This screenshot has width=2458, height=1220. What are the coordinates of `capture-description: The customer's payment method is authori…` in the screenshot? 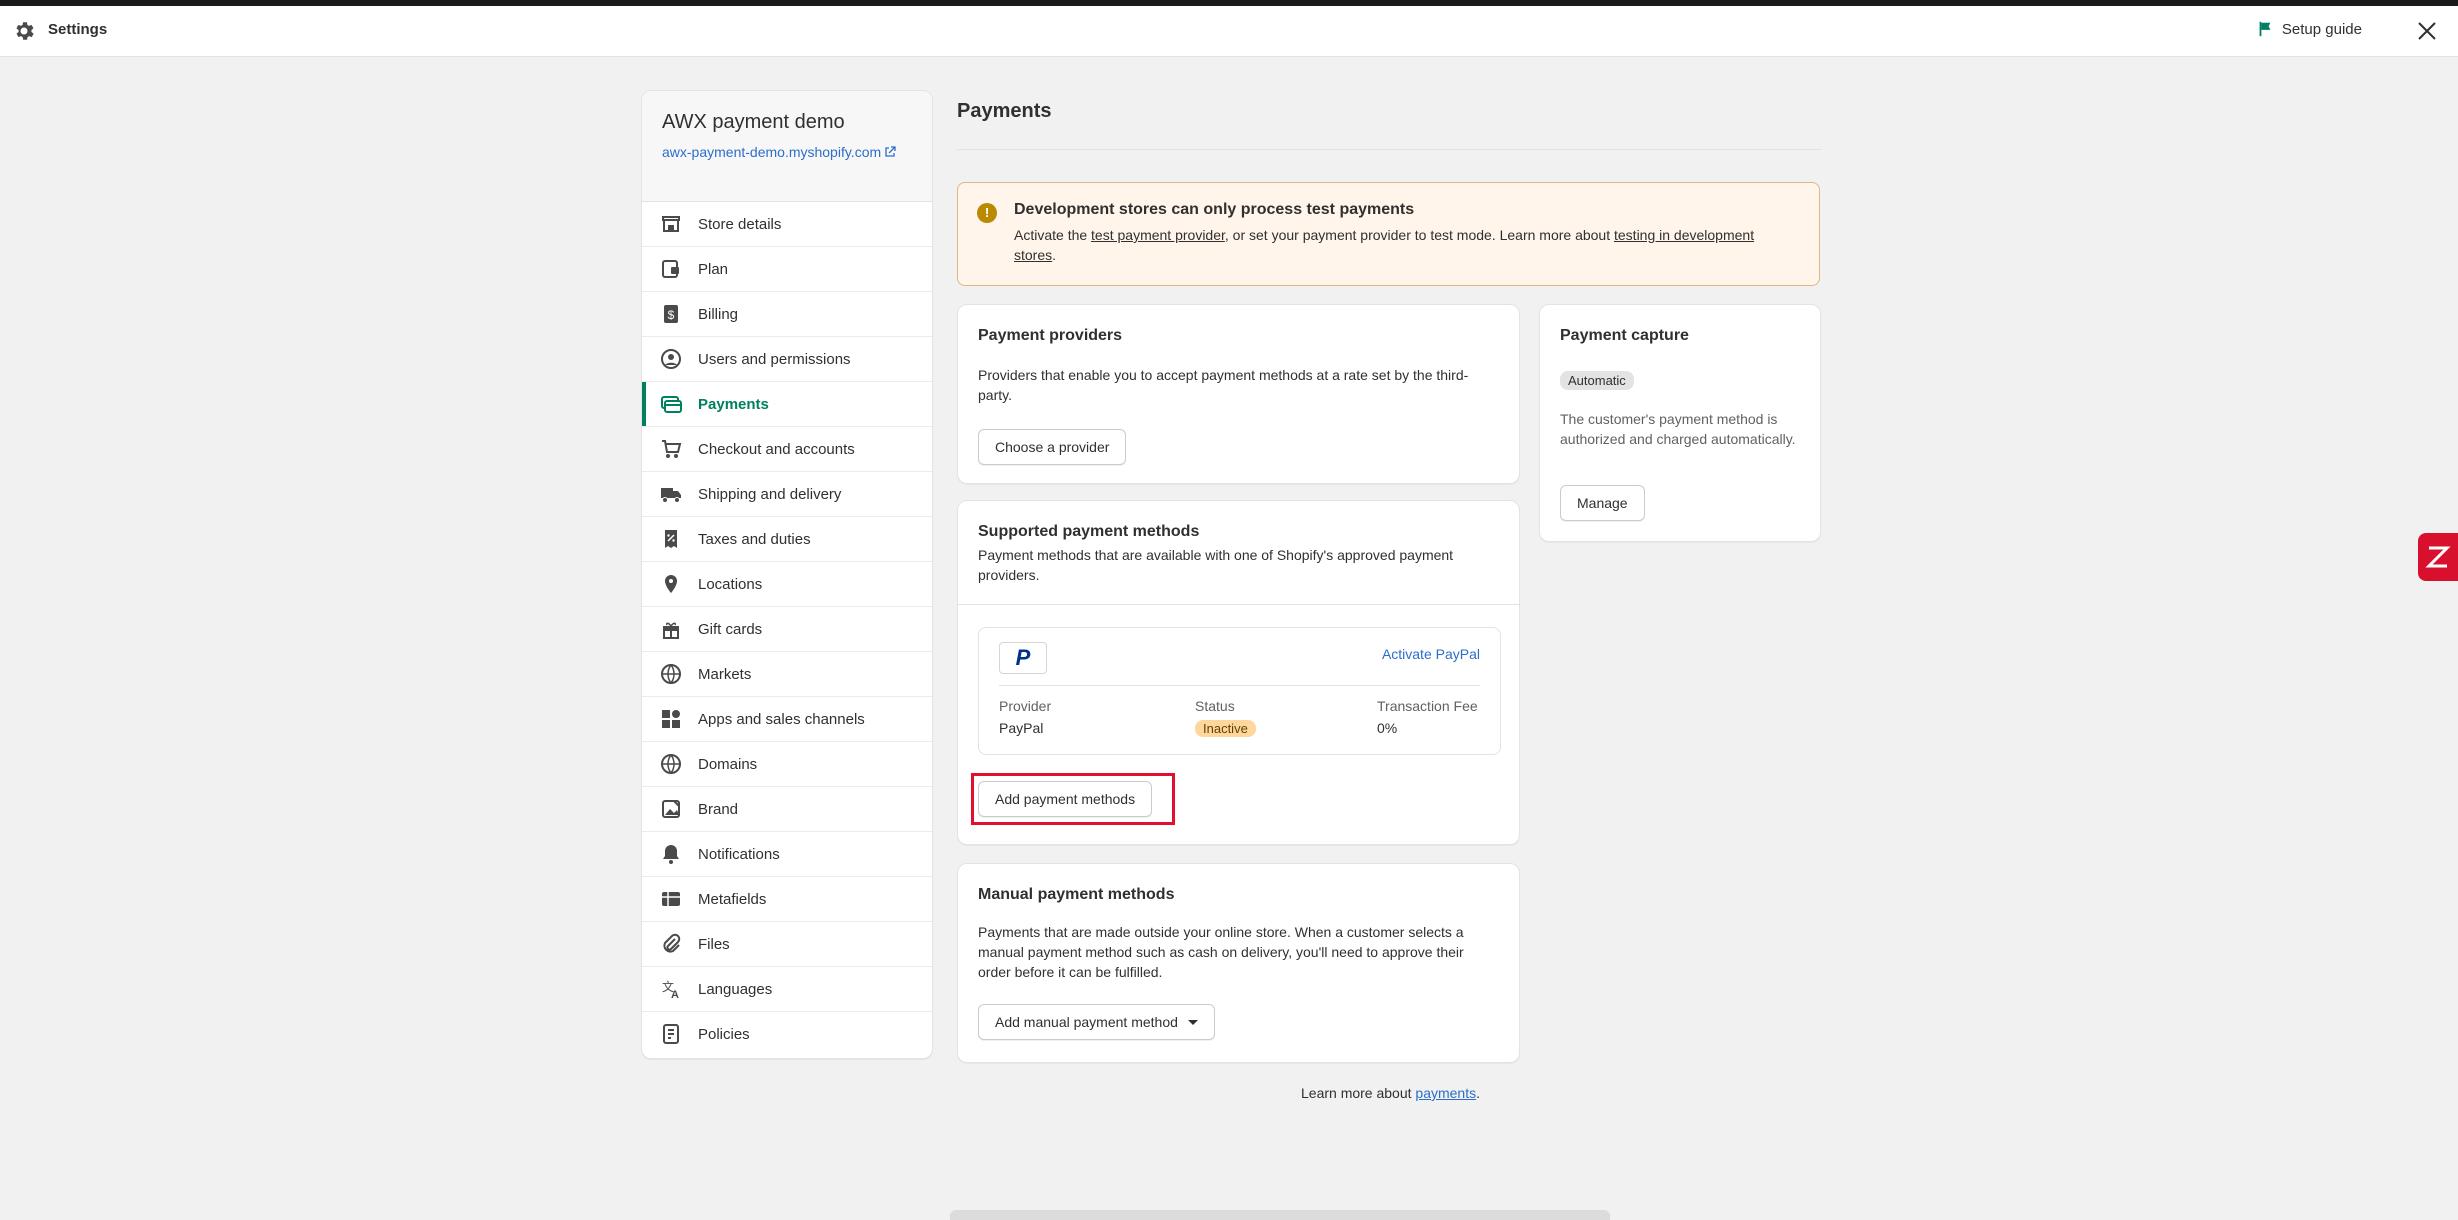 It's located at (1678, 429).